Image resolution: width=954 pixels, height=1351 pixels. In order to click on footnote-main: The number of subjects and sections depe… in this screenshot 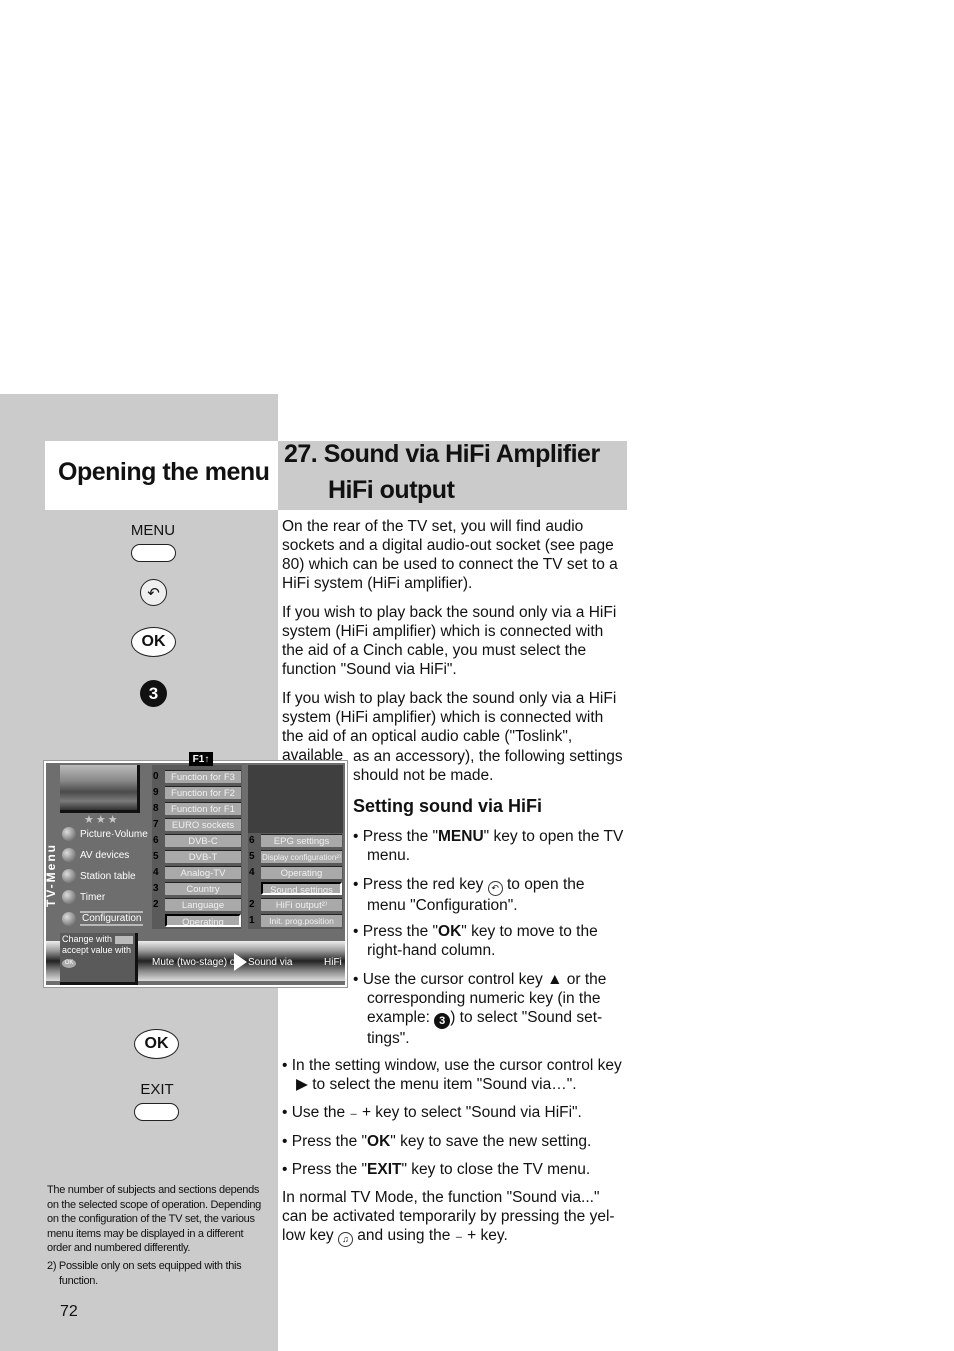, I will do `click(154, 1219)`.